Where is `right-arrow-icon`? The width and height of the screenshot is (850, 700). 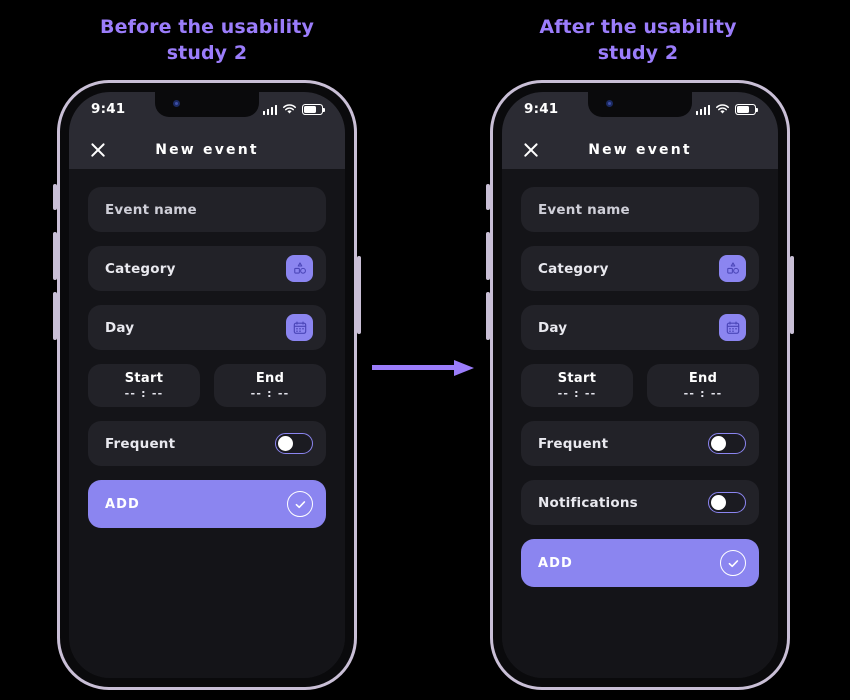 right-arrow-icon is located at coordinates (423, 368).